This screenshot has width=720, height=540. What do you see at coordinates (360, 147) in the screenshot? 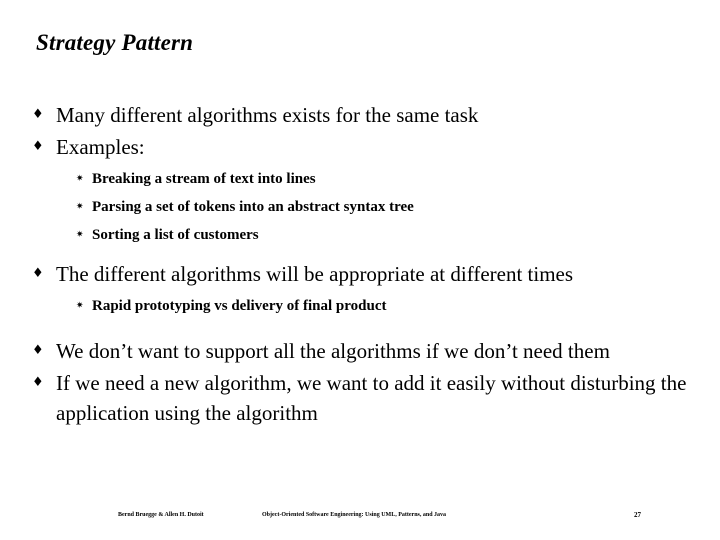
I see `bullet-item: ♦ Examples:` at bounding box center [360, 147].